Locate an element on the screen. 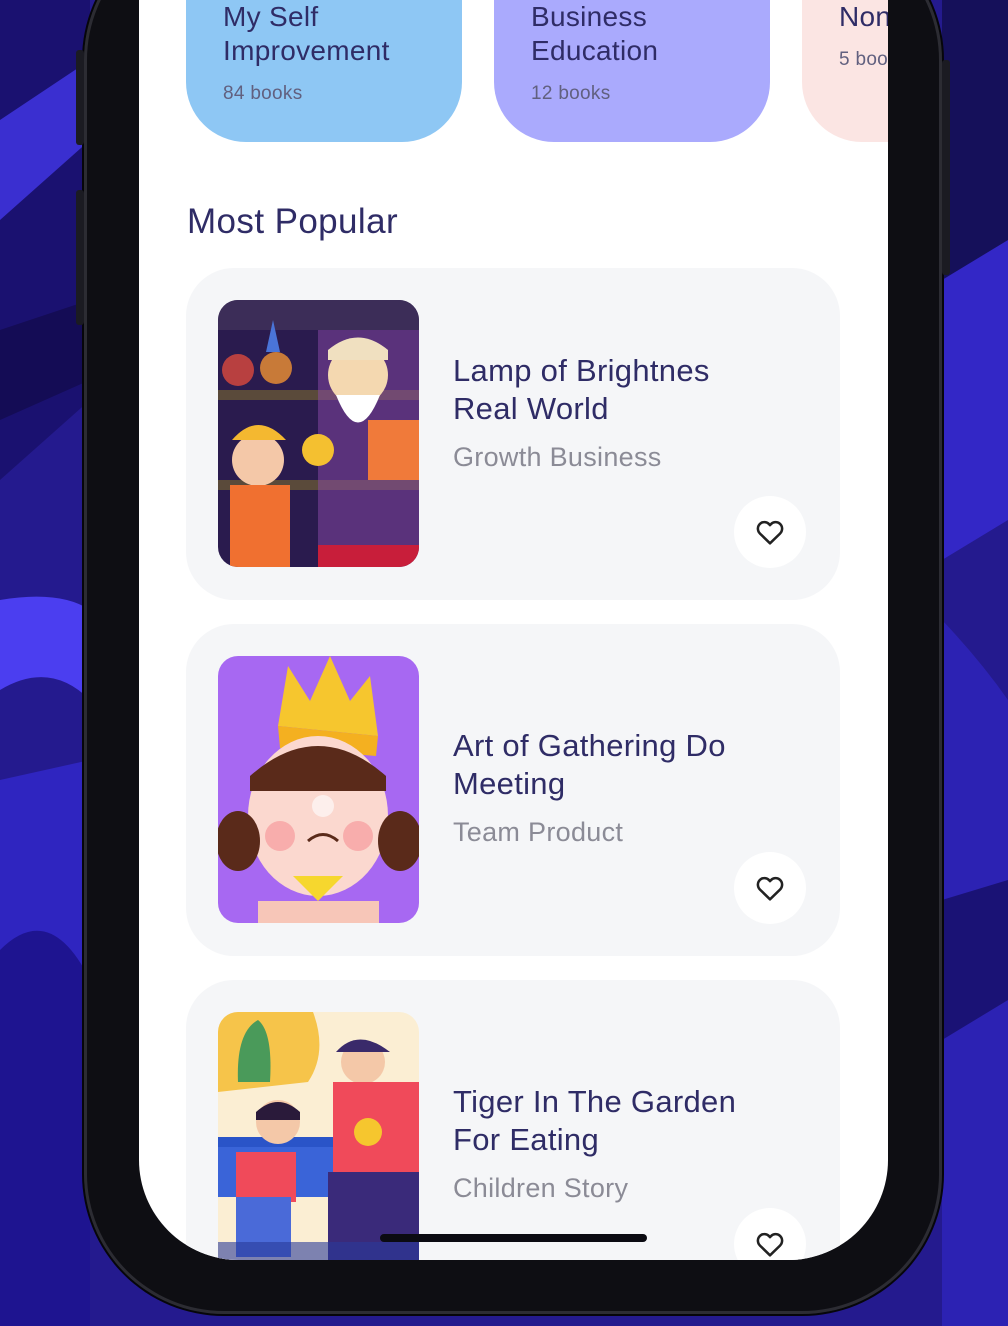  category-title: Business Education is located at coordinates (595, 33).